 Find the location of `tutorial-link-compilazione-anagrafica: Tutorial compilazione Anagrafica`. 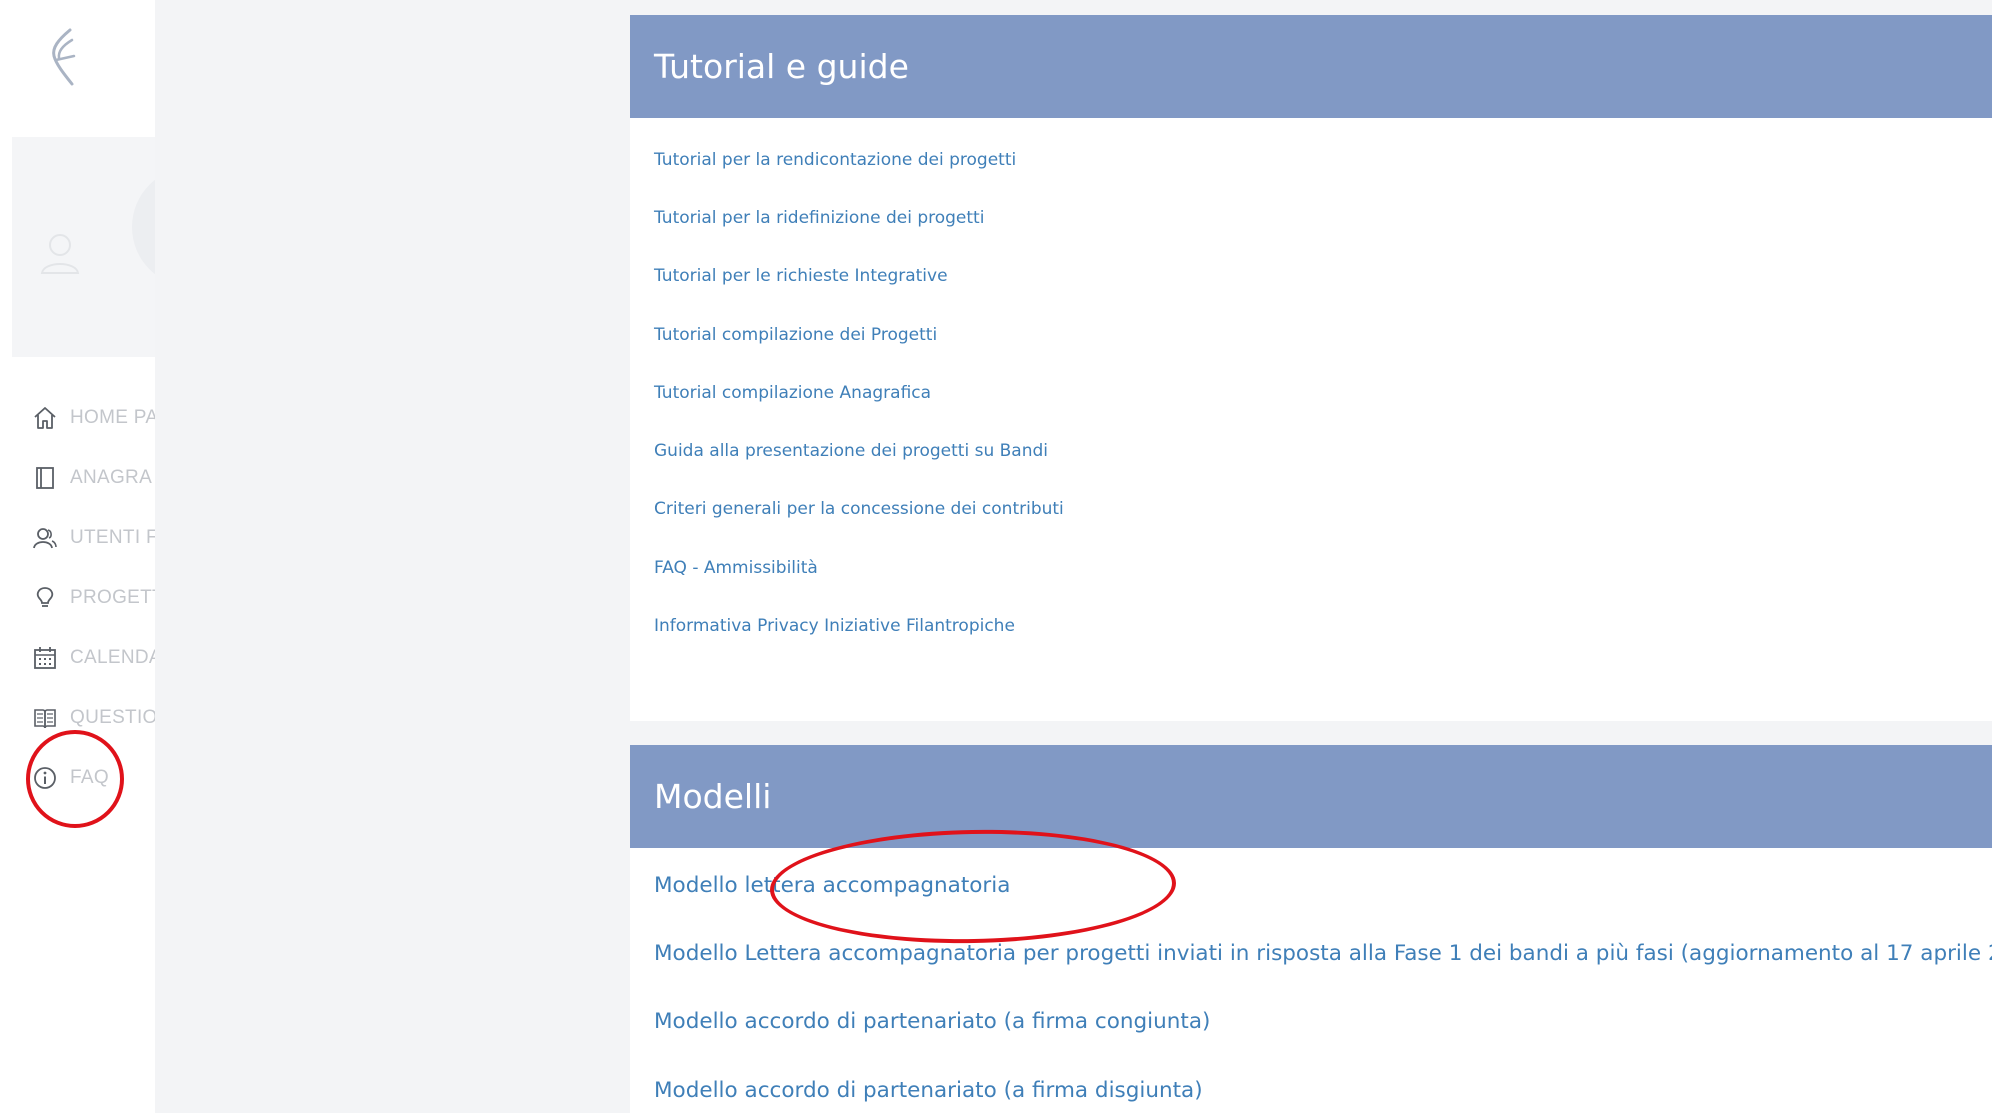

tutorial-link-compilazione-anagrafica: Tutorial compilazione Anagrafica is located at coordinates (792, 393).